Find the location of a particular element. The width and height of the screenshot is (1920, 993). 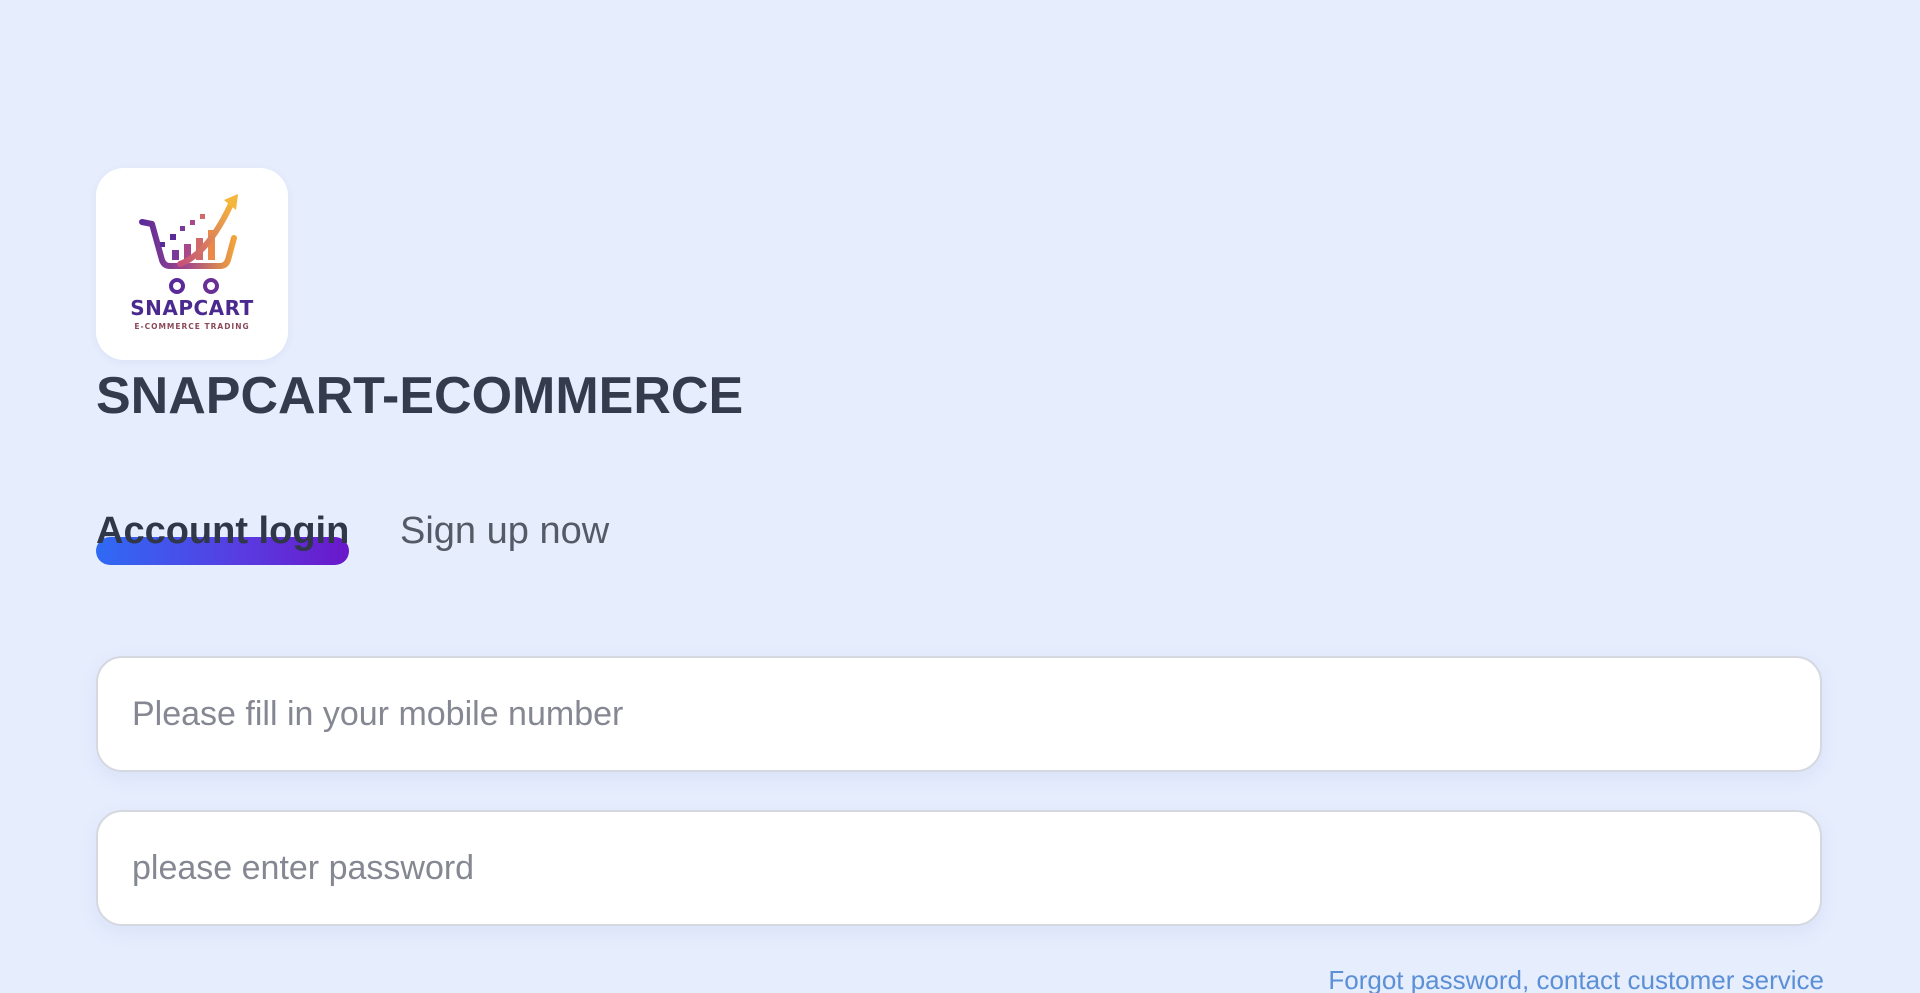

app-logo: SNAPCART E-COMMERCE TRADING is located at coordinates (192, 264).